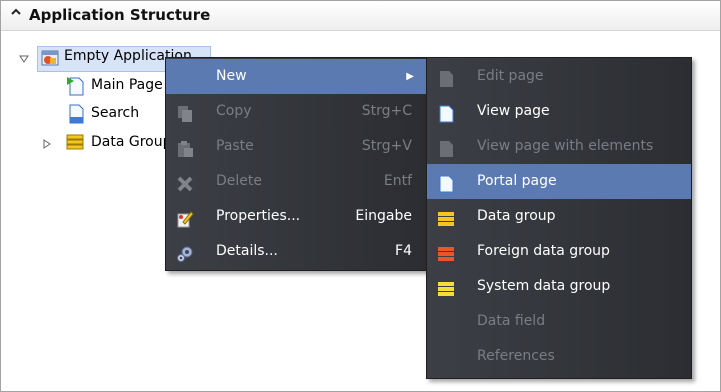 The image size is (721, 392). I want to click on menu-item-shortcut: Entf, so click(397, 181).